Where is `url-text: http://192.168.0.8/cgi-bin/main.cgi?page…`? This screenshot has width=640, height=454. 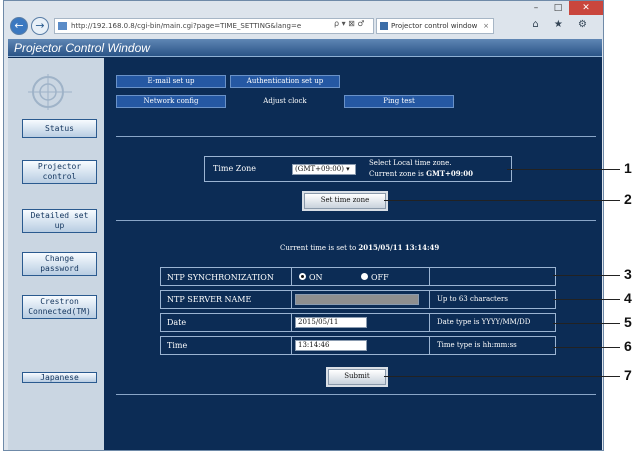
url-text: http://192.168.0.8/cgi-bin/main.cgi?page… is located at coordinates (186, 26).